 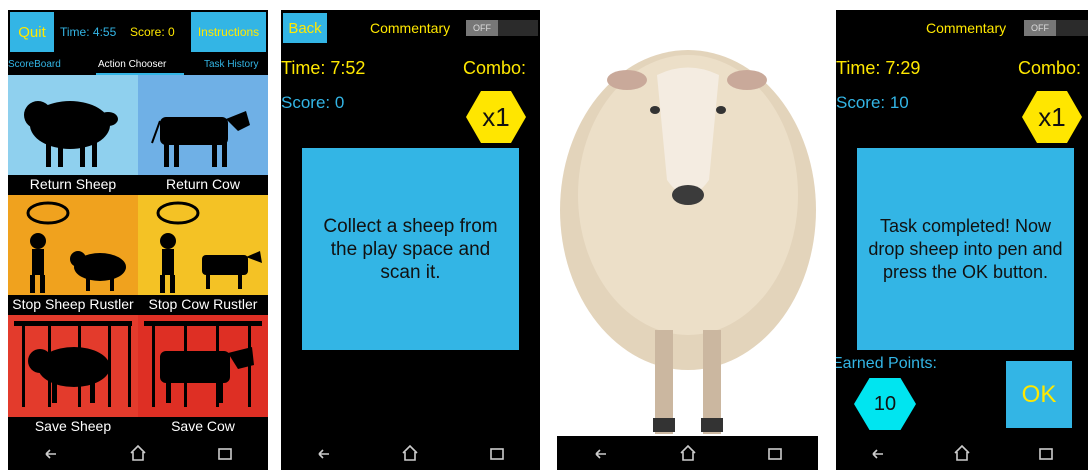 What do you see at coordinates (323, 68) in the screenshot?
I see `time-display: Time: 7:52` at bounding box center [323, 68].